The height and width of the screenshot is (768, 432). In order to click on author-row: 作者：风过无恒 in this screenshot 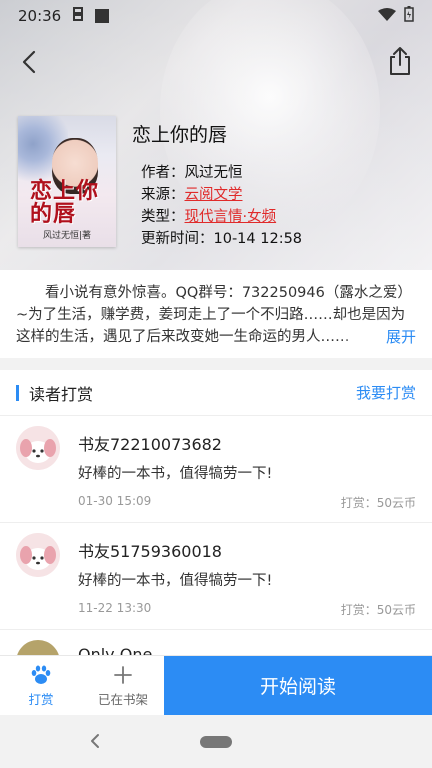, I will do `click(221, 173)`.